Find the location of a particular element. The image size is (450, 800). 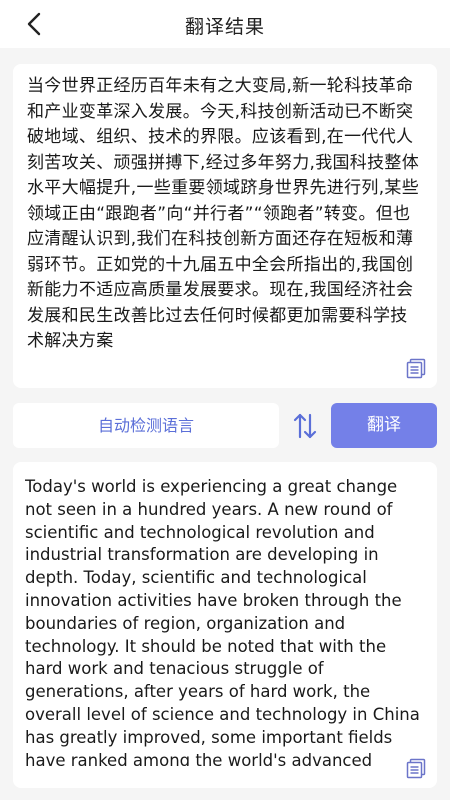

copy-translation-button is located at coordinates (416, 768).